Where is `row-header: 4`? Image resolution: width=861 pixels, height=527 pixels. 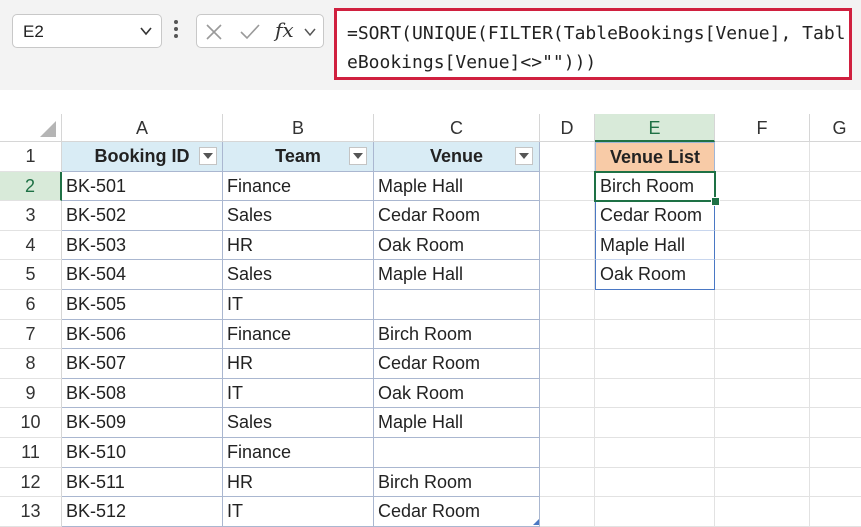
row-header: 4 is located at coordinates (31, 245).